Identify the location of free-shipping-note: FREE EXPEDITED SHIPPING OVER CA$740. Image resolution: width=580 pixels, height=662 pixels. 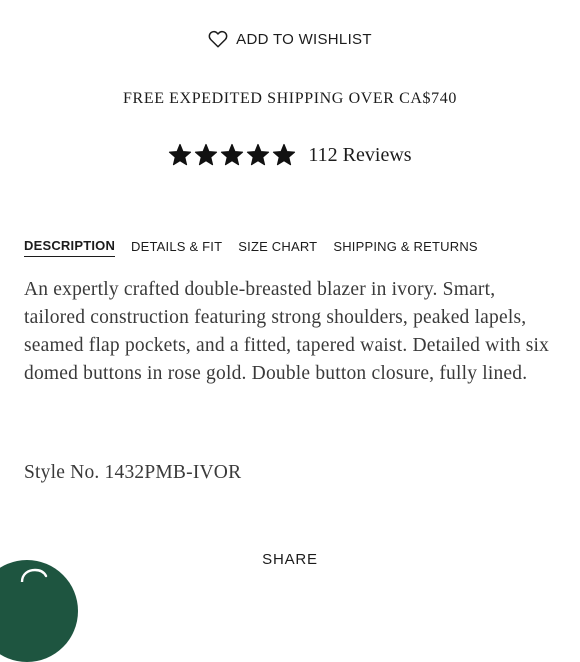
(290, 98).